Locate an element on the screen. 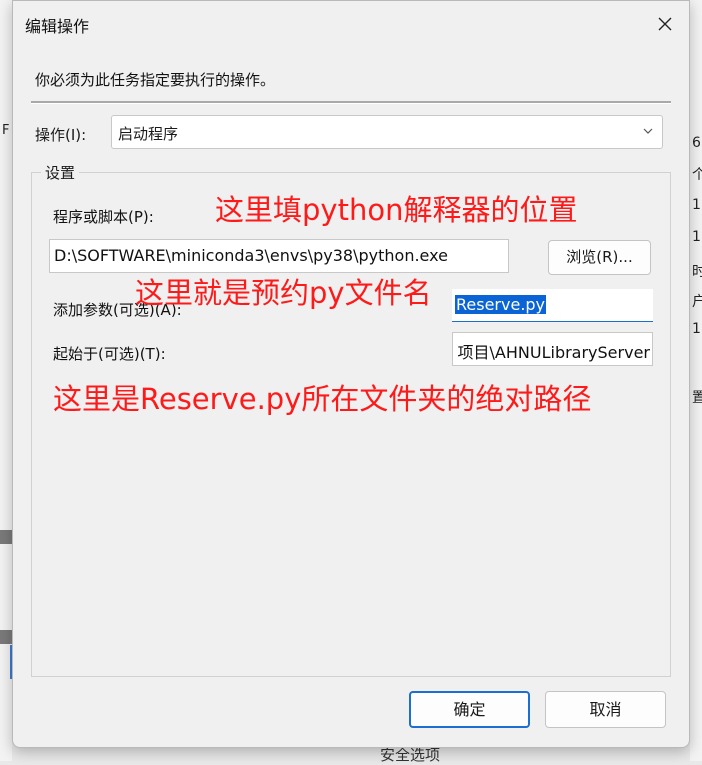  background-text: 户 is located at coordinates (697, 302).